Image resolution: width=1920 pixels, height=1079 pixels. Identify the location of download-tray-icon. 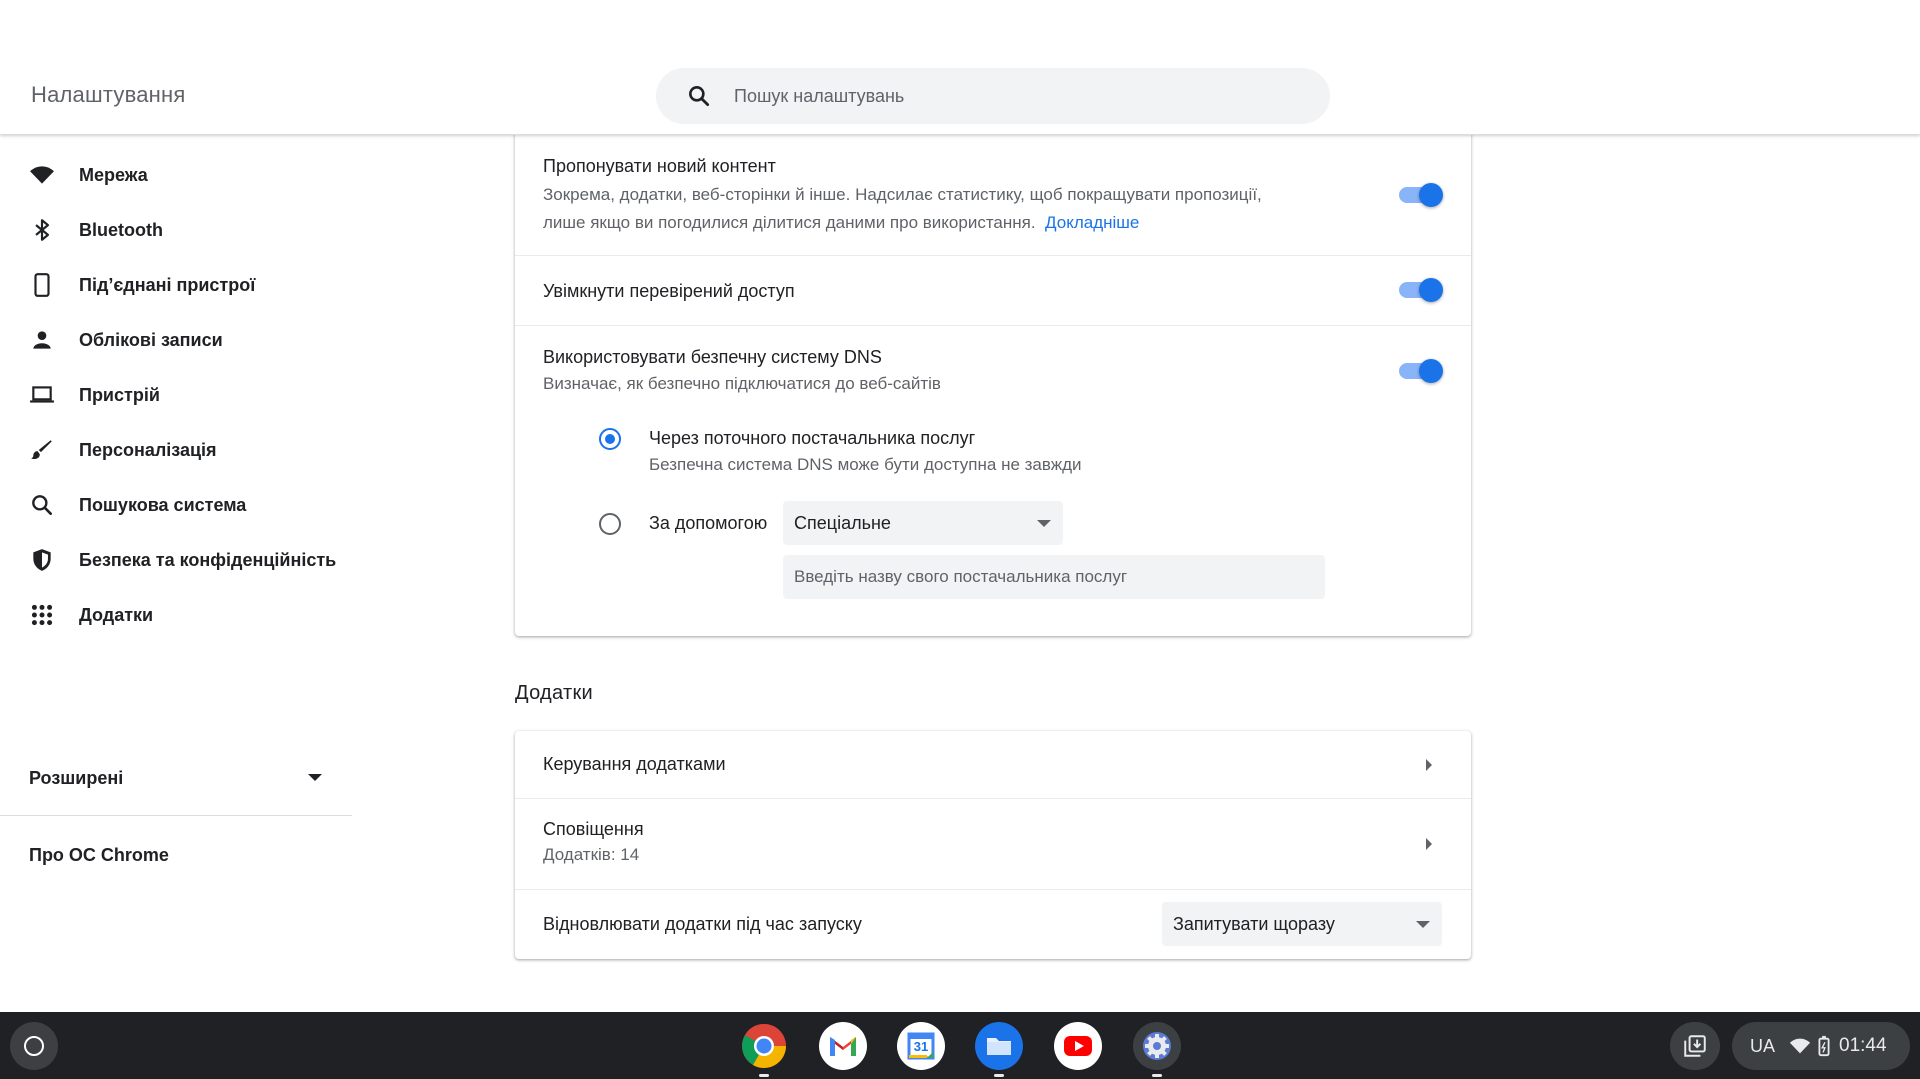
(1695, 1046).